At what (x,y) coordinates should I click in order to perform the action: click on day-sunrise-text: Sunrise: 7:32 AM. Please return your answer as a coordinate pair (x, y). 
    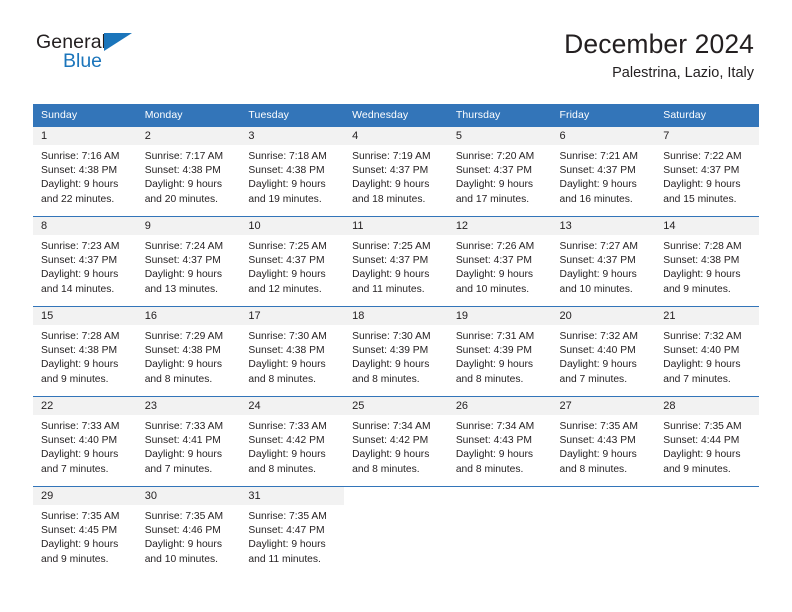
    Looking at the image, I should click on (598, 336).